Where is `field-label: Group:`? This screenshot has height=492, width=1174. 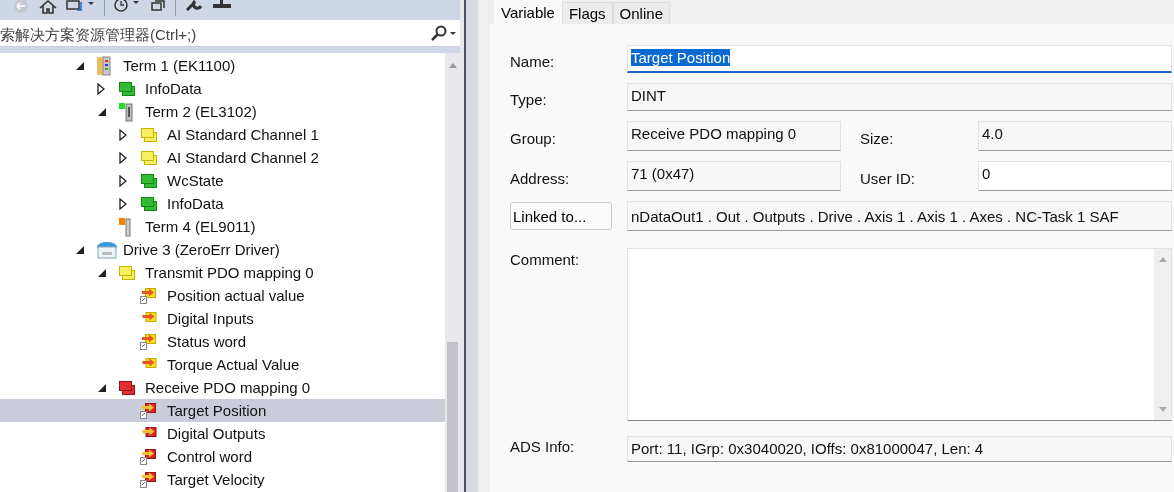 field-label: Group: is located at coordinates (533, 138).